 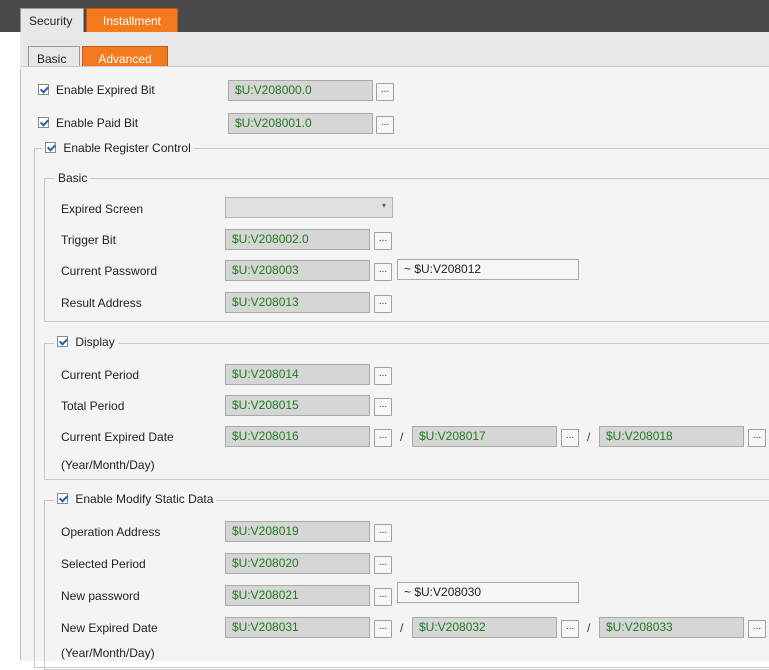 I want to click on current-expired-month-field: $U:V208017, so click(x=484, y=436).